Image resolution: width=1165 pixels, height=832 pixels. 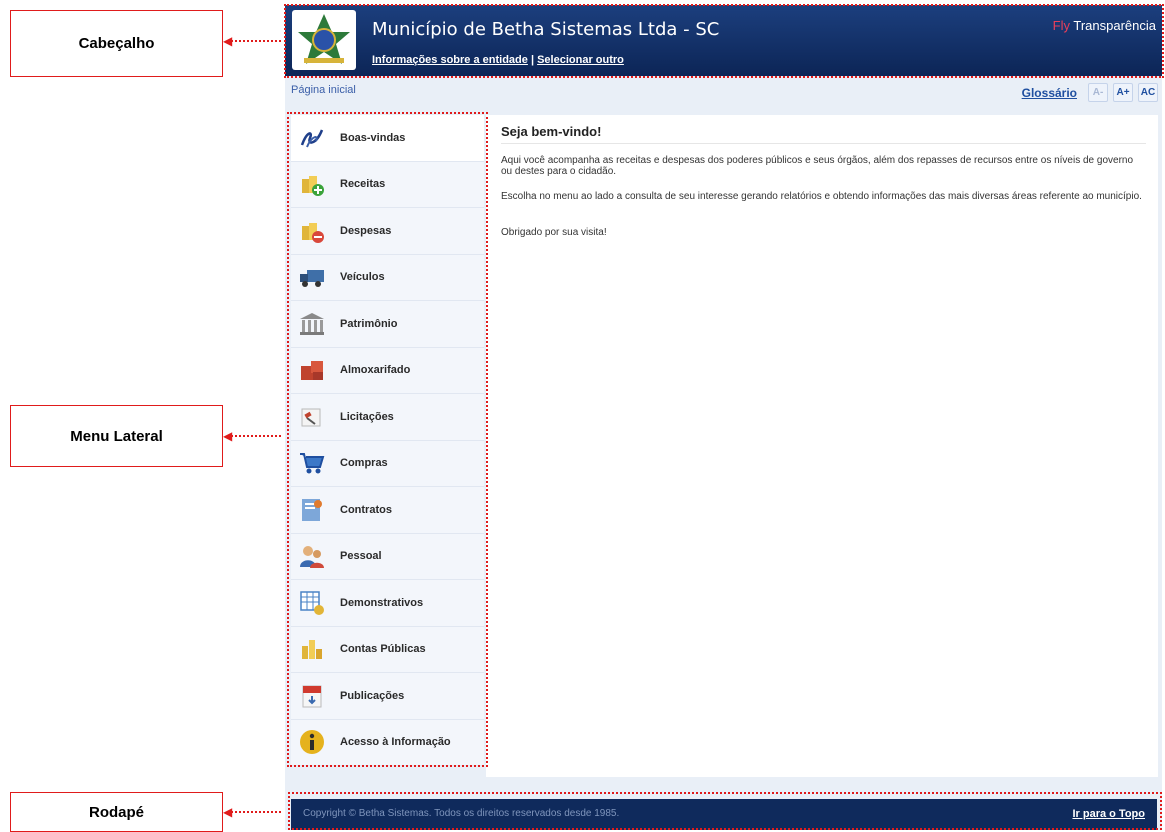 I want to click on menu-item-acesso-informacao: Acesso à Informação, so click(x=387, y=743).